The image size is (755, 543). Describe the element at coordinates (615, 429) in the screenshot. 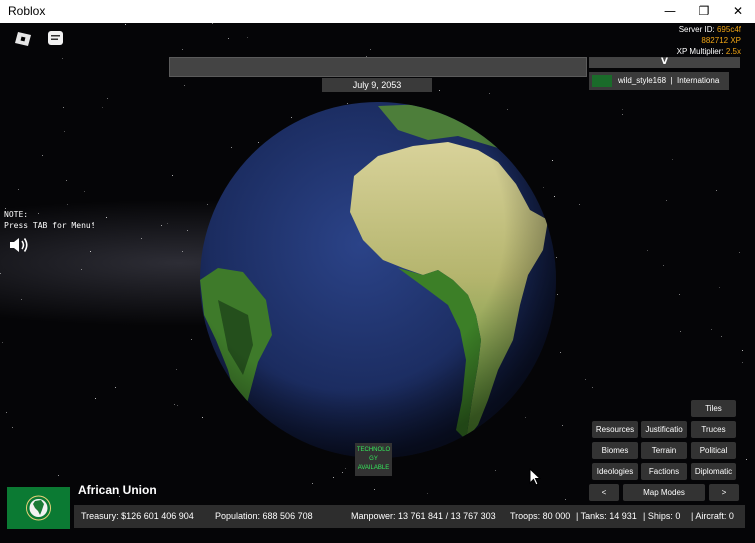

I see `map-mode-resources: Resources` at that location.